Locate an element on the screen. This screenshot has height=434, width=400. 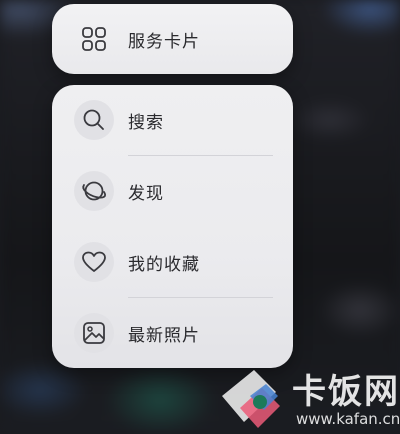
menu-item-search: 搜索 is located at coordinates (172, 120).